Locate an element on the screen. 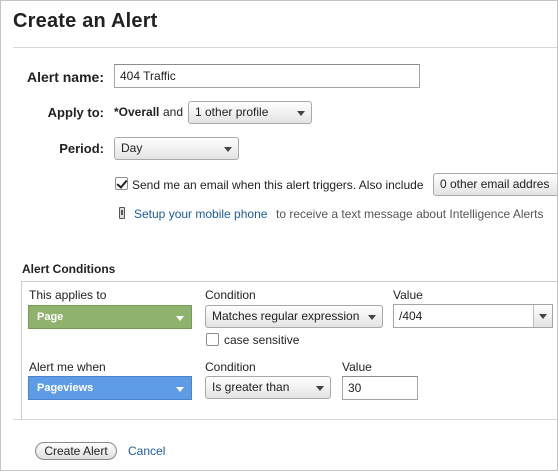 This screenshot has height=471, width=558. cancel-link: Cancel is located at coordinates (146, 451).